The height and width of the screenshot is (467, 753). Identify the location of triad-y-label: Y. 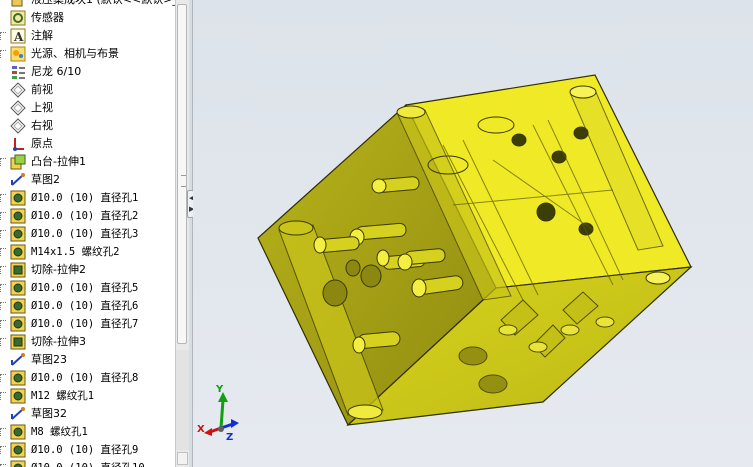
(220, 389).